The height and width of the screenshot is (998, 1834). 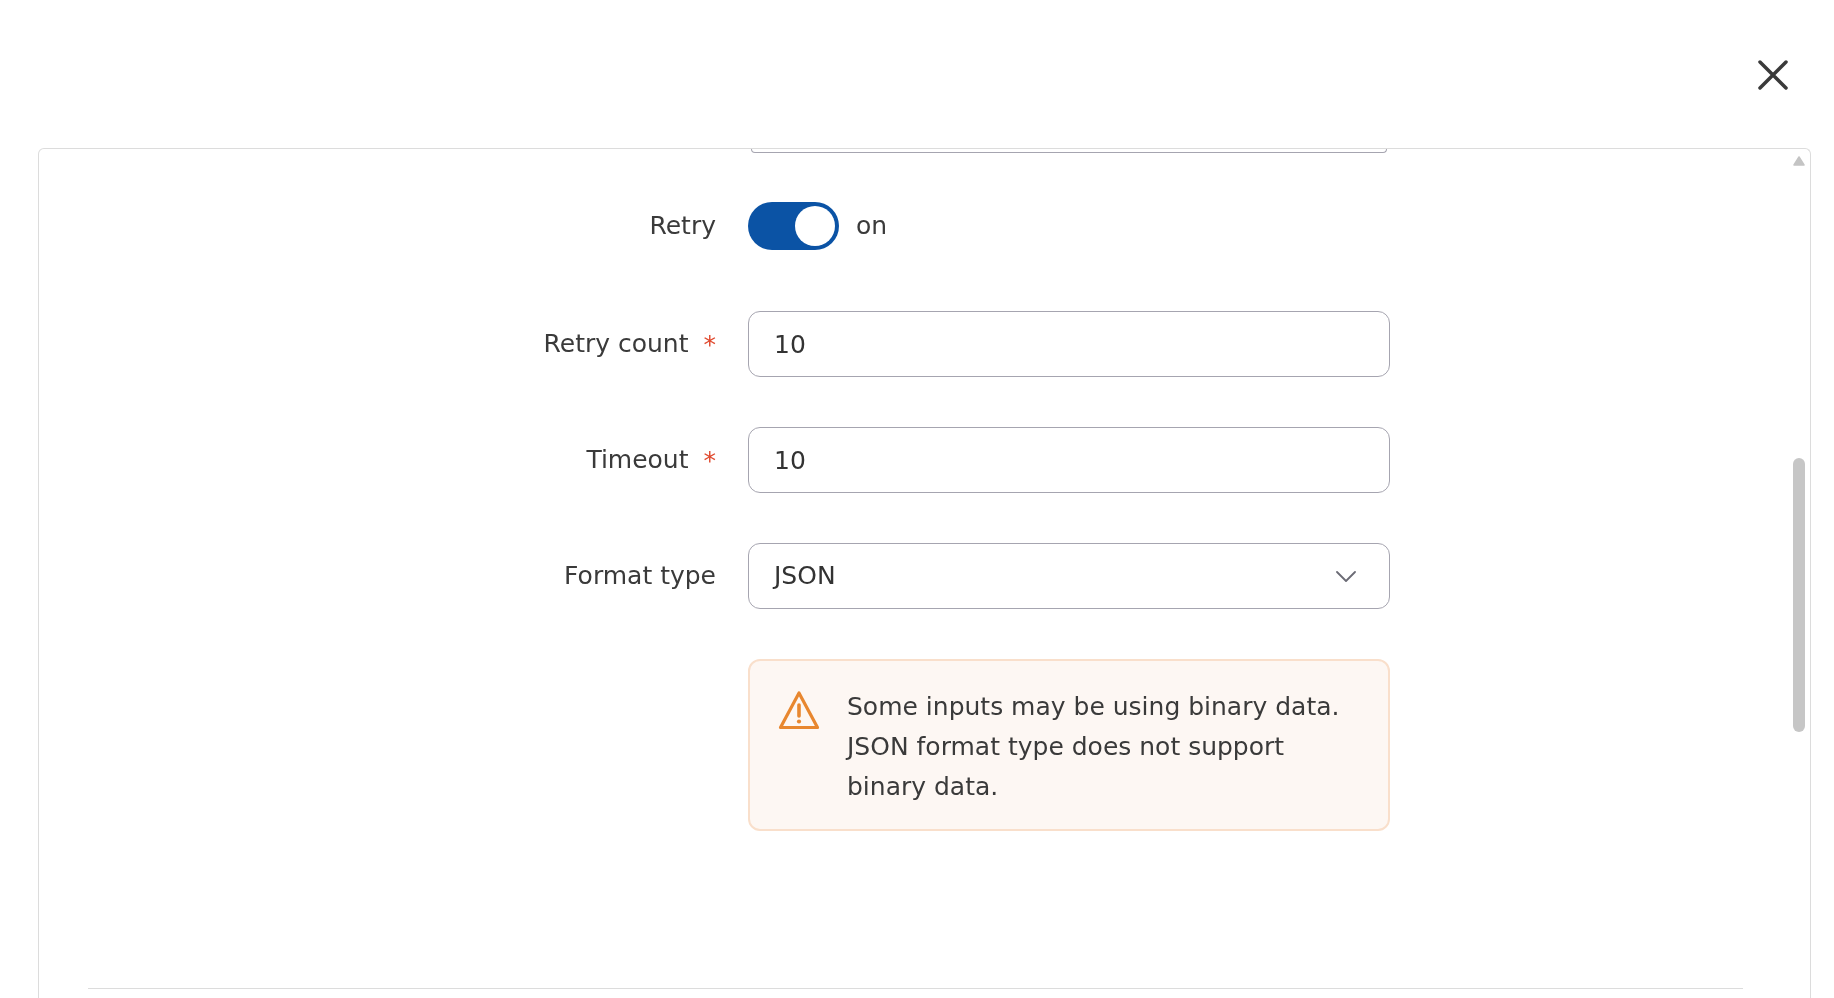 What do you see at coordinates (640, 576) in the screenshot?
I see `field-label: Format type` at bounding box center [640, 576].